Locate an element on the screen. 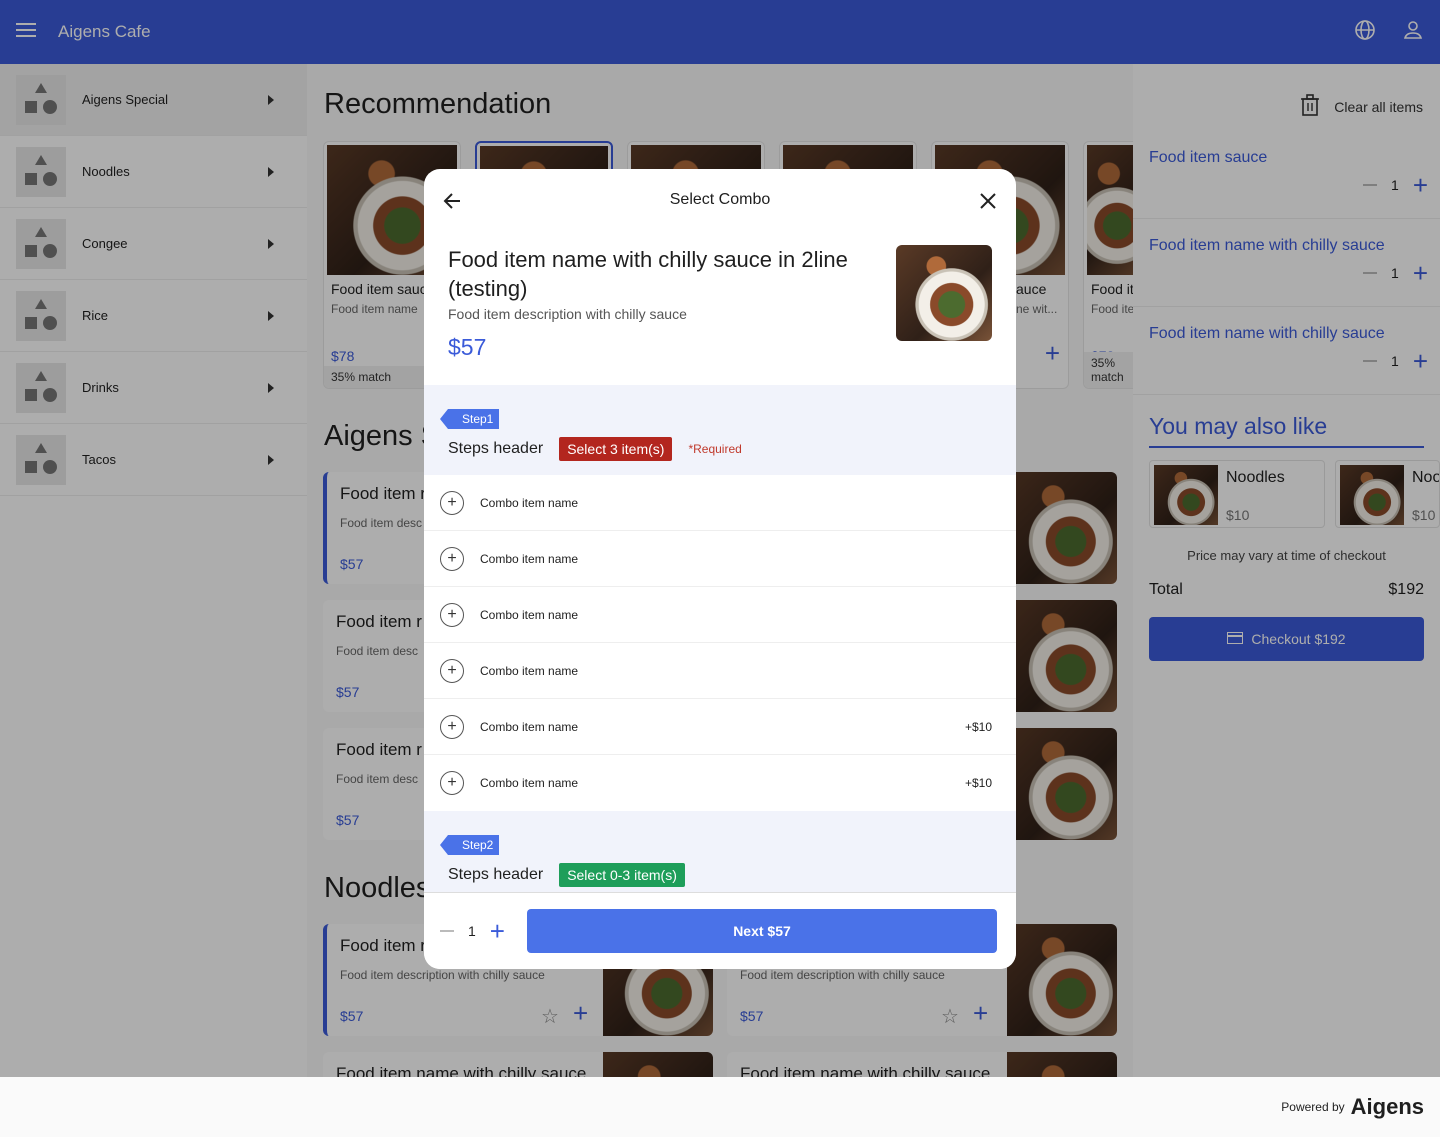 This screenshot has width=1440, height=1137. selection-badge: Select 0-3 item(s) is located at coordinates (622, 875).